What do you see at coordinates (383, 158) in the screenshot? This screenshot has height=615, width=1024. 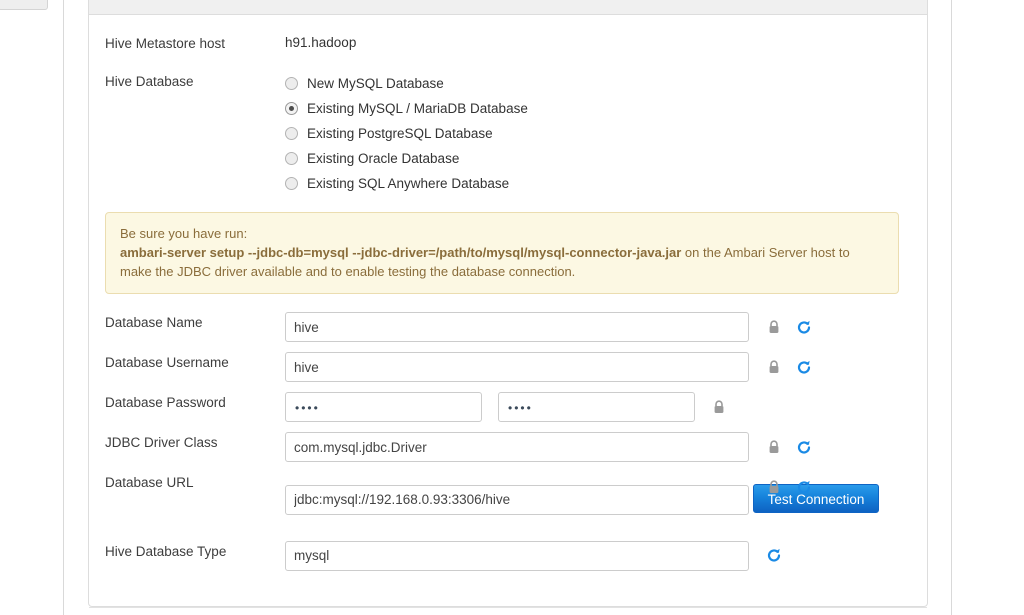 I see `radio-label: Existing Oracle Database` at bounding box center [383, 158].